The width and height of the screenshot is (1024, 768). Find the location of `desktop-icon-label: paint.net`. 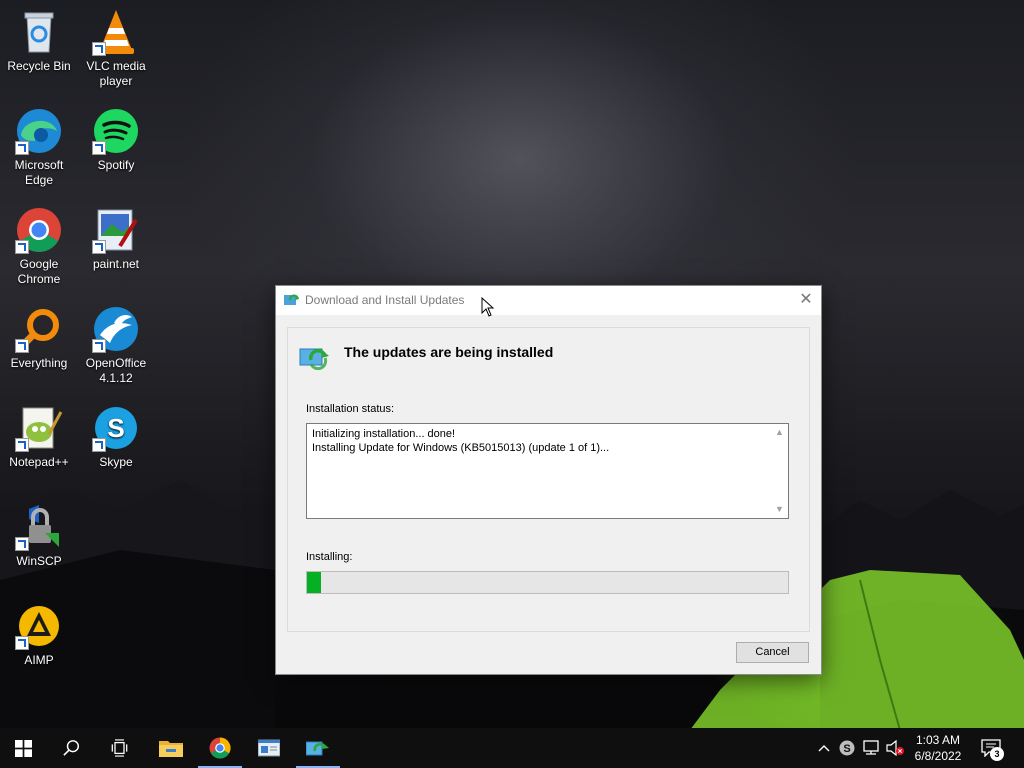

desktop-icon-label: paint.net is located at coordinates (116, 264).